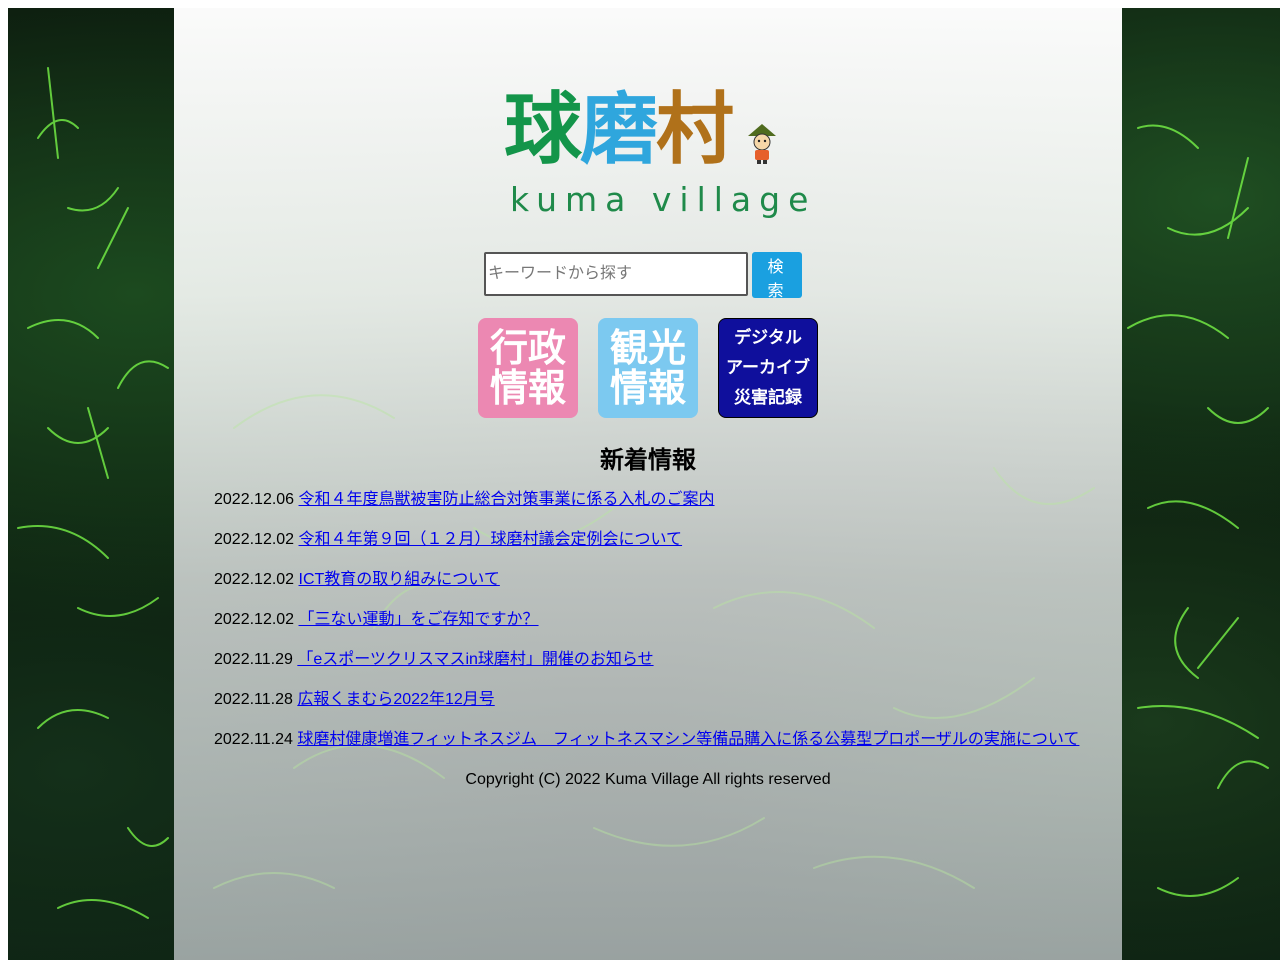  Describe the element at coordinates (647, 348) in the screenshot. I see `kanko-tile-line-1: 観光` at that location.